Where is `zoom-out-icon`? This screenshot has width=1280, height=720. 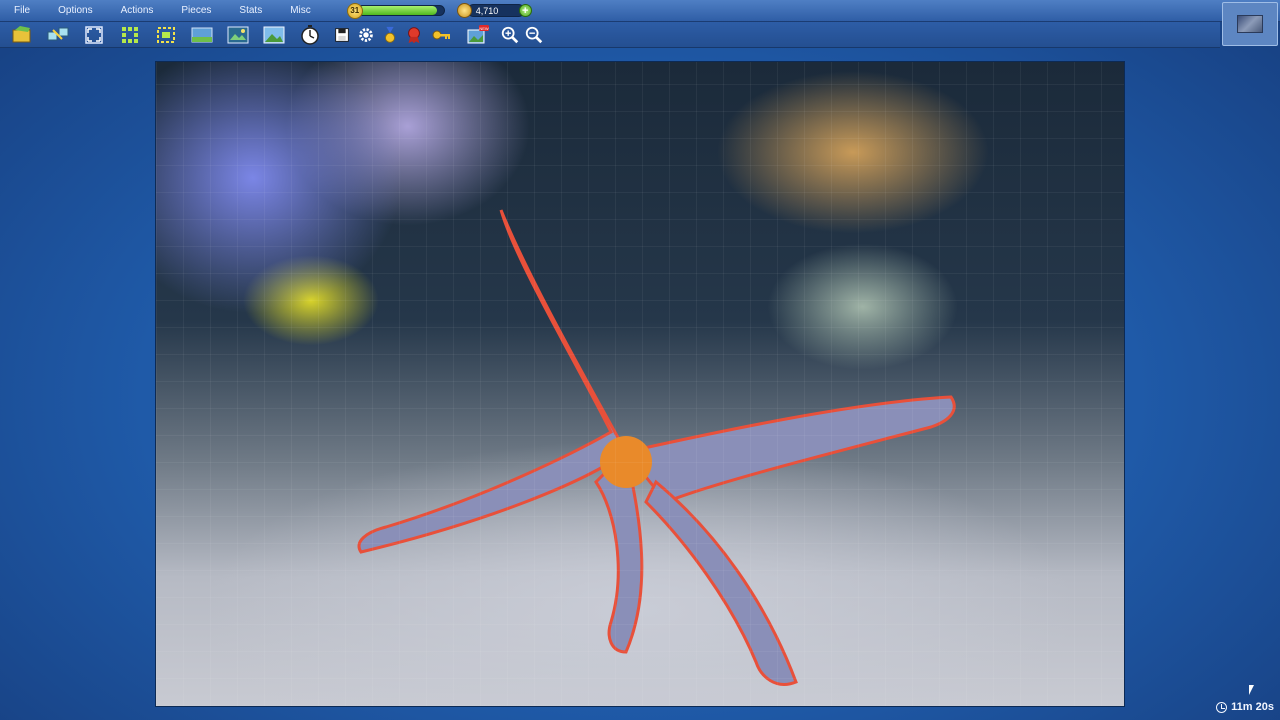
zoom-out-icon is located at coordinates (534, 34).